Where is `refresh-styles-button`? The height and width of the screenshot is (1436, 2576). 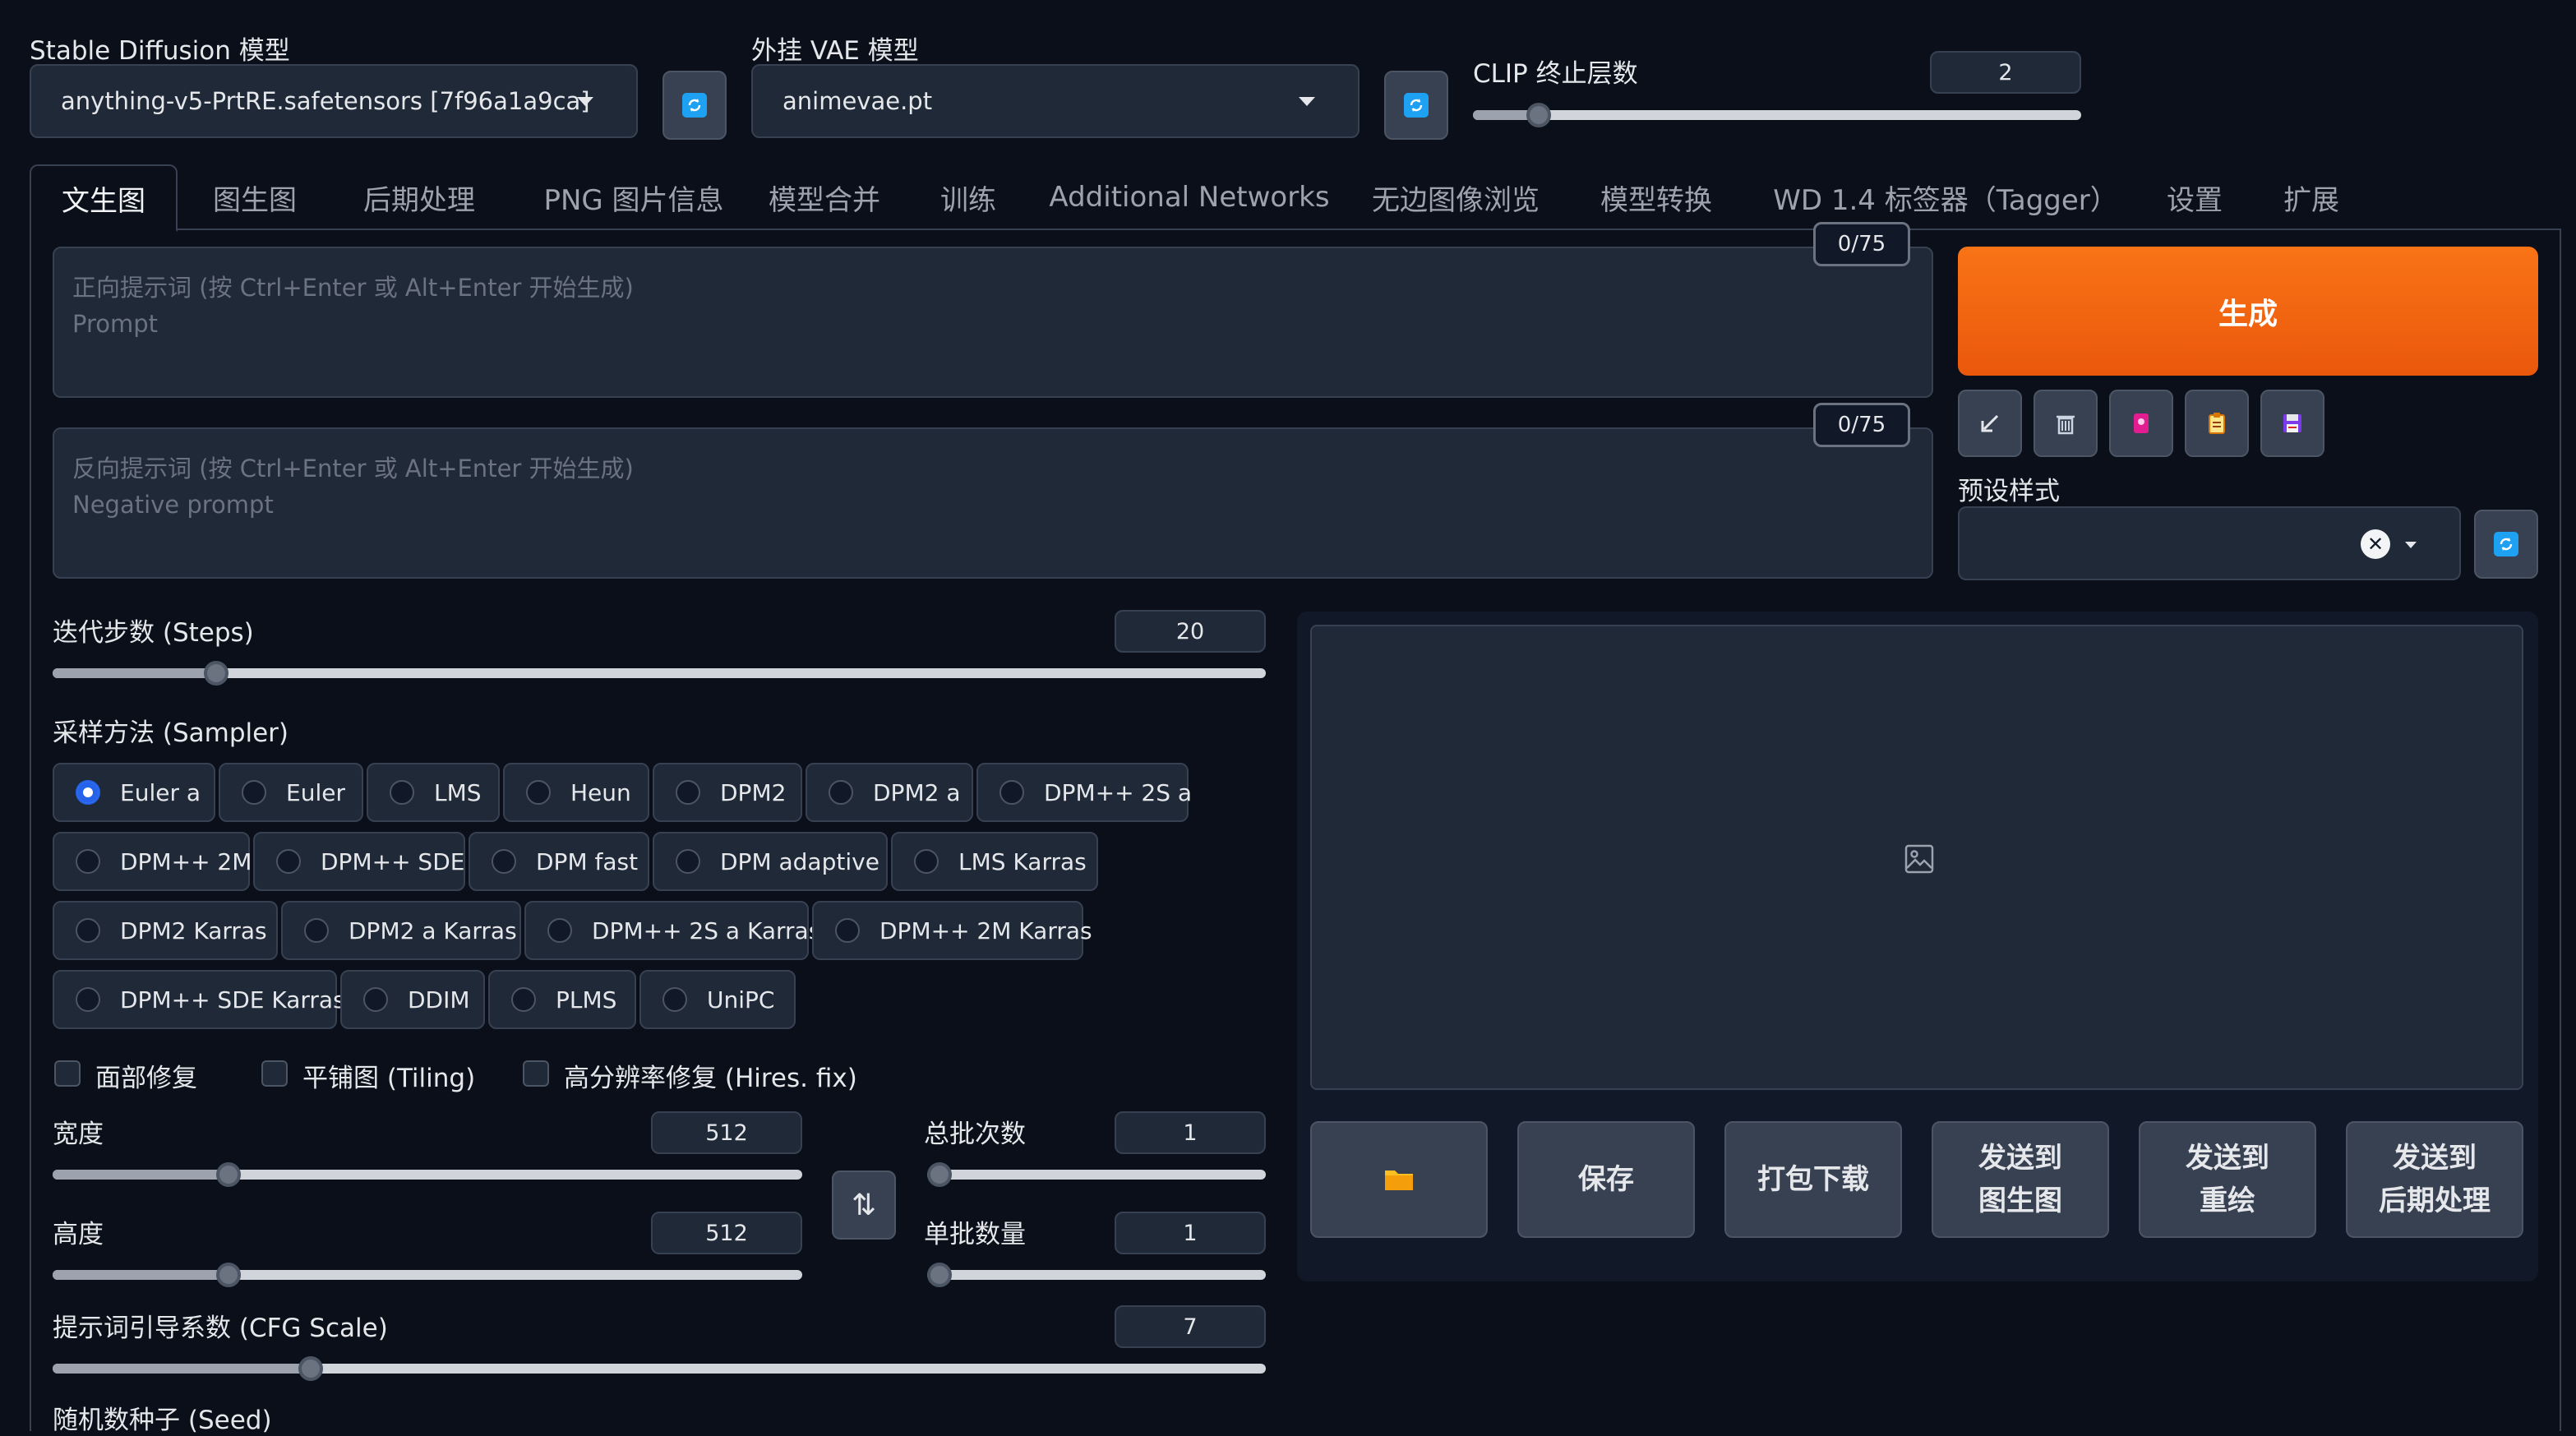 refresh-styles-button is located at coordinates (2506, 544).